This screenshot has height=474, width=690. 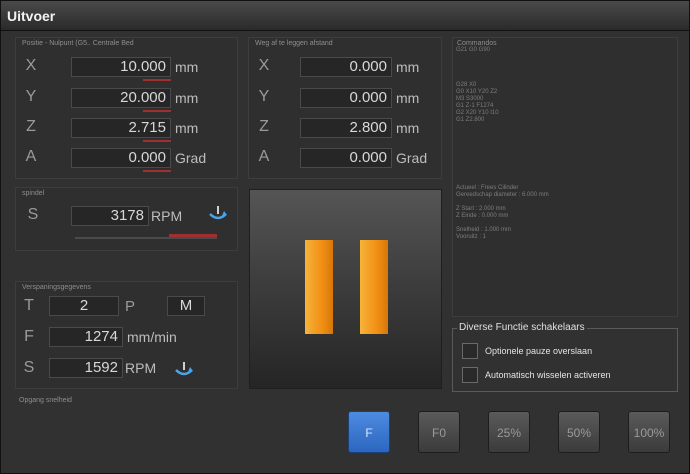 What do you see at coordinates (481, 209) in the screenshot?
I see `tool-info-line: Z Start : 2.000 mm` at bounding box center [481, 209].